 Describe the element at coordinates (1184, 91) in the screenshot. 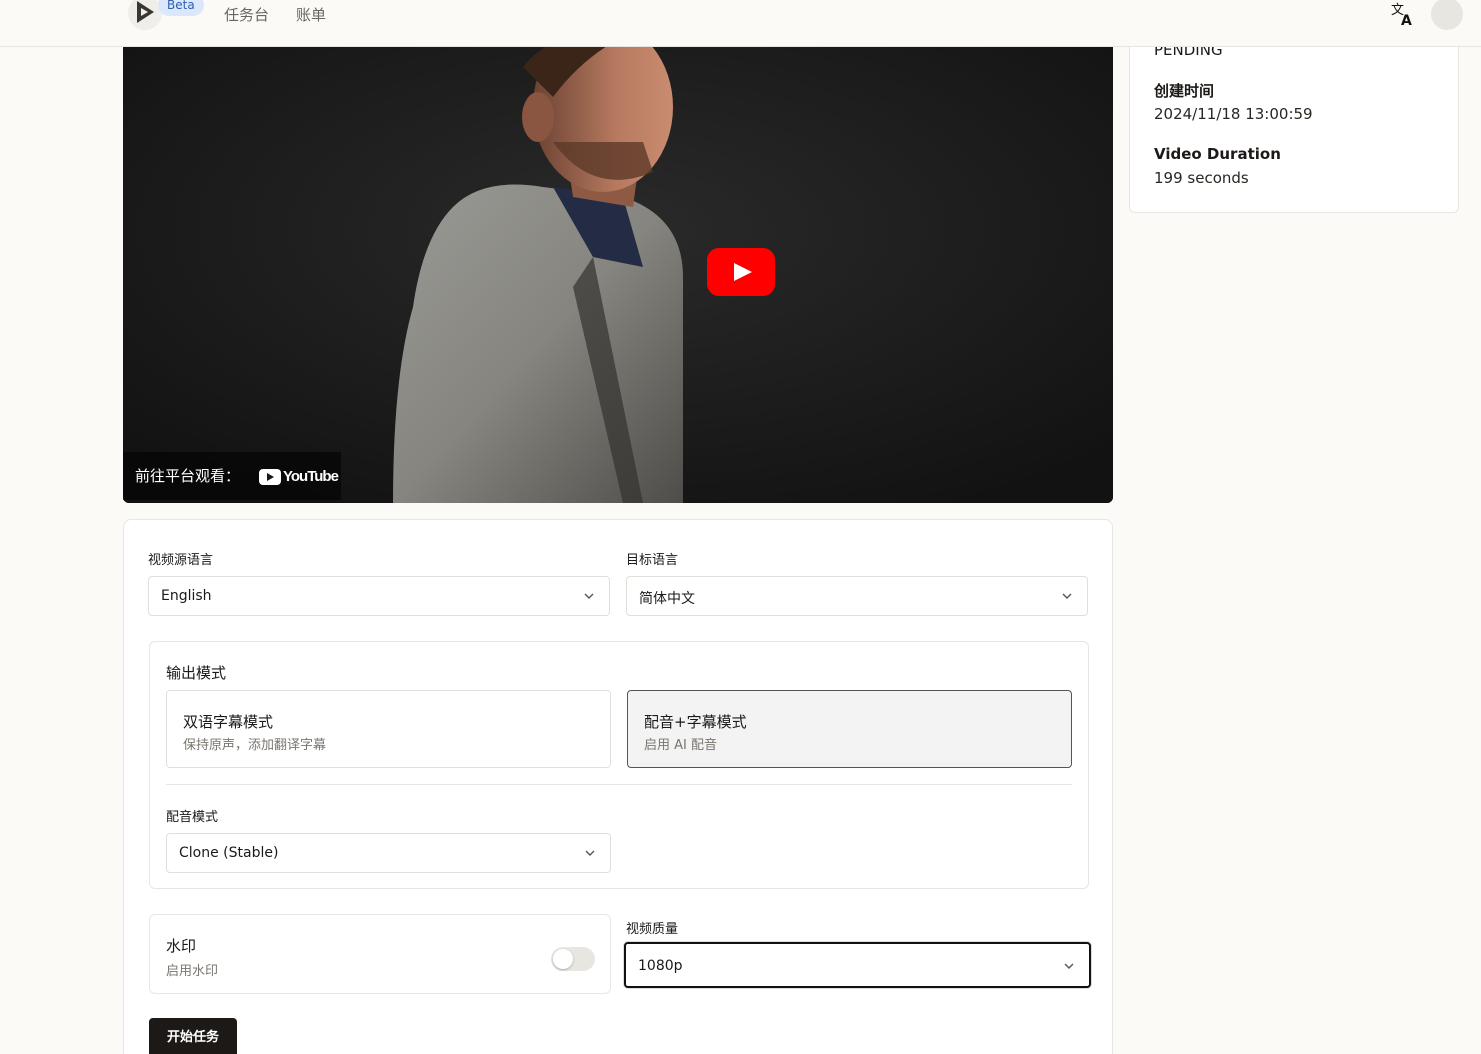

I see `created-time-label: 创建时间` at that location.